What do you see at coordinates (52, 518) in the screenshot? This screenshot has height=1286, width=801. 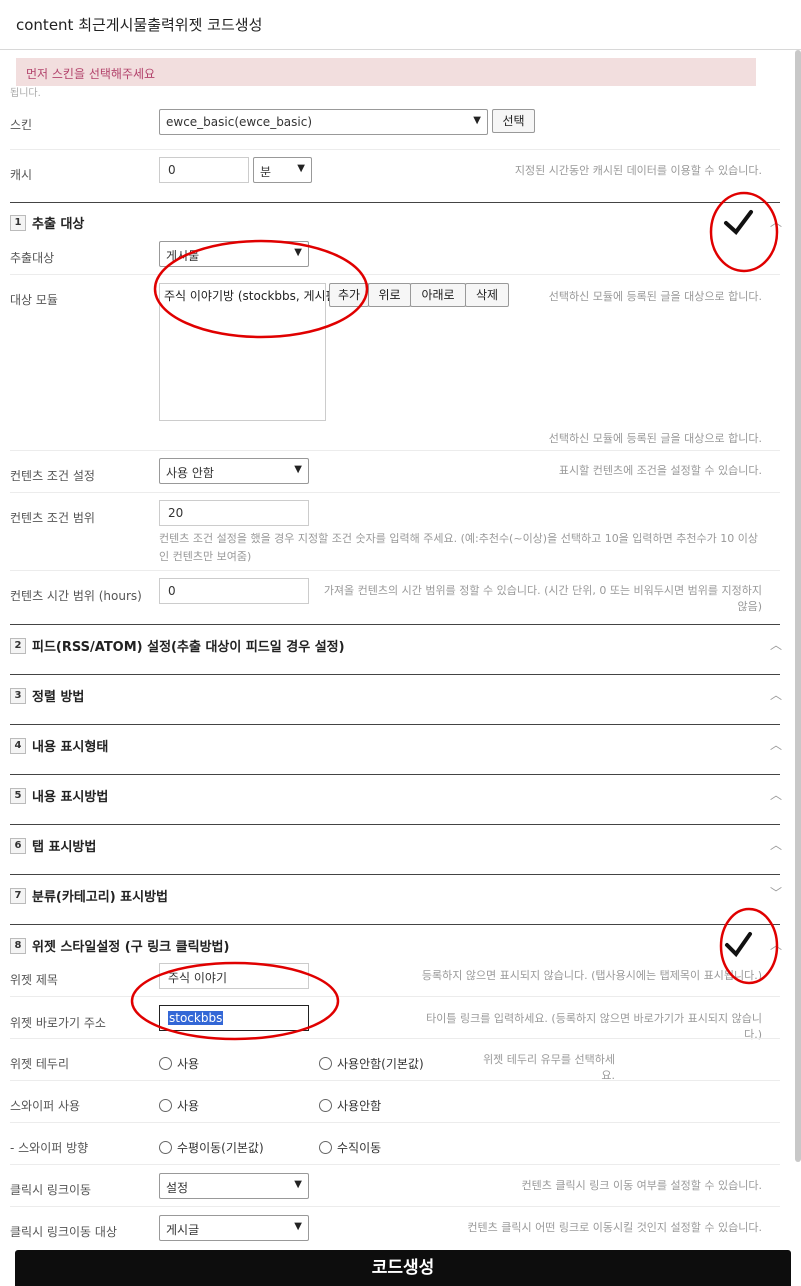 I see `range-label: 컨텐츠 조건 범위` at bounding box center [52, 518].